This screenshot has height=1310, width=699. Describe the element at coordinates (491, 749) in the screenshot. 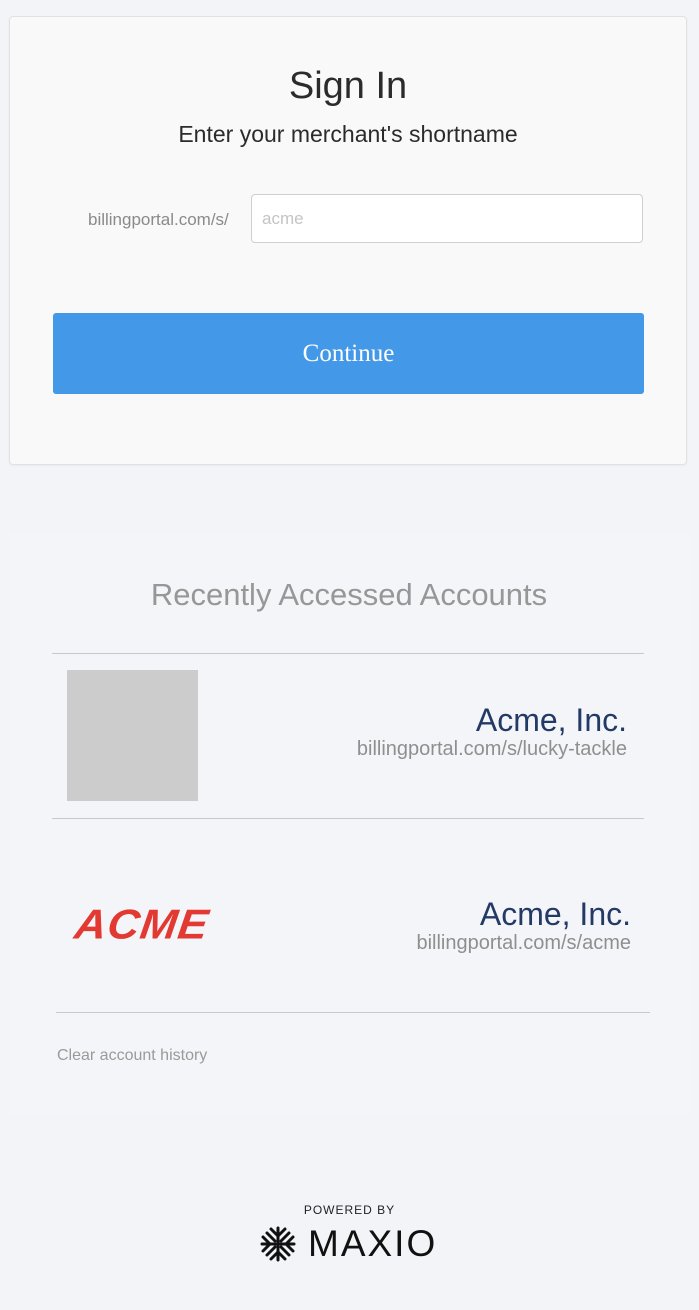

I see `account-url: billingportal.com/s/lucky-tackle` at that location.